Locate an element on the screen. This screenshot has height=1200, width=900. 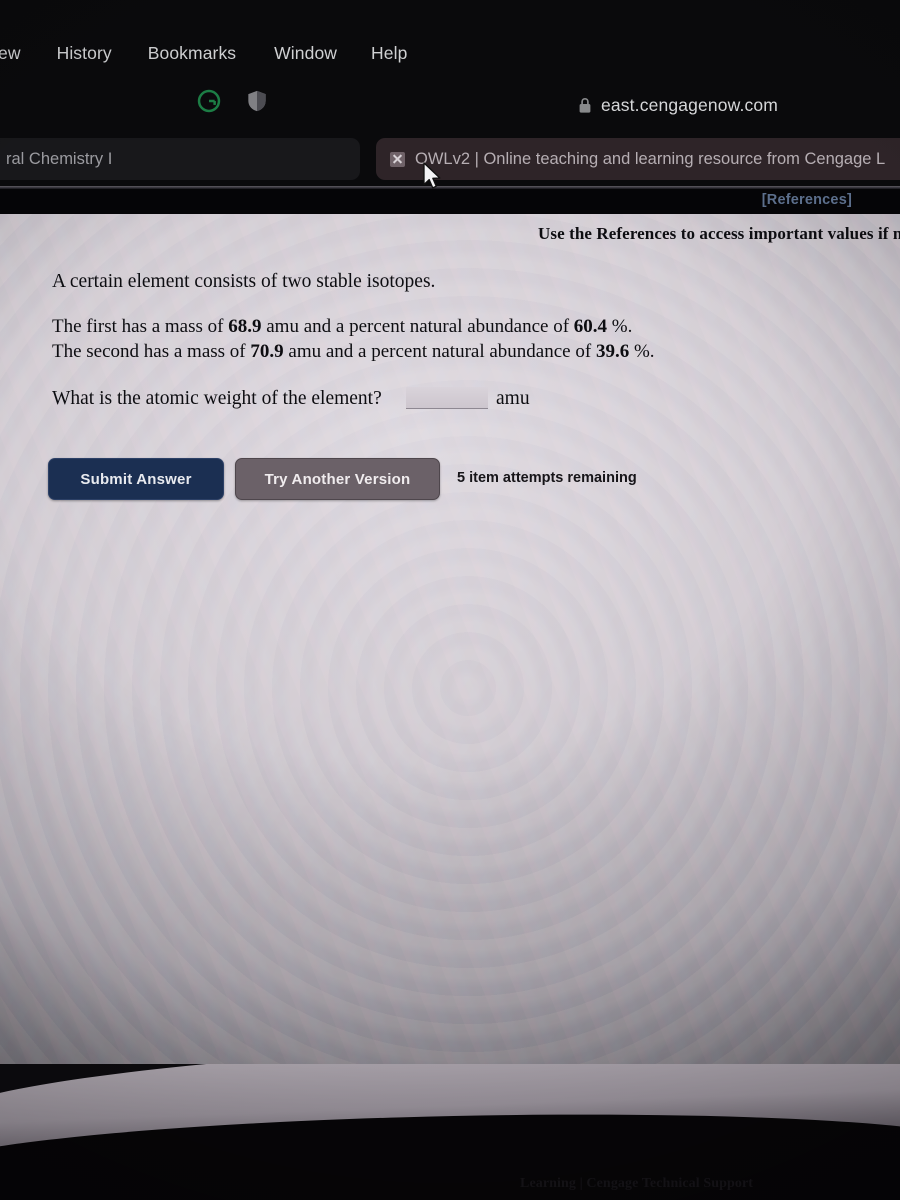
try-another-version-label: Try Another Version is located at coordinates (337, 479).